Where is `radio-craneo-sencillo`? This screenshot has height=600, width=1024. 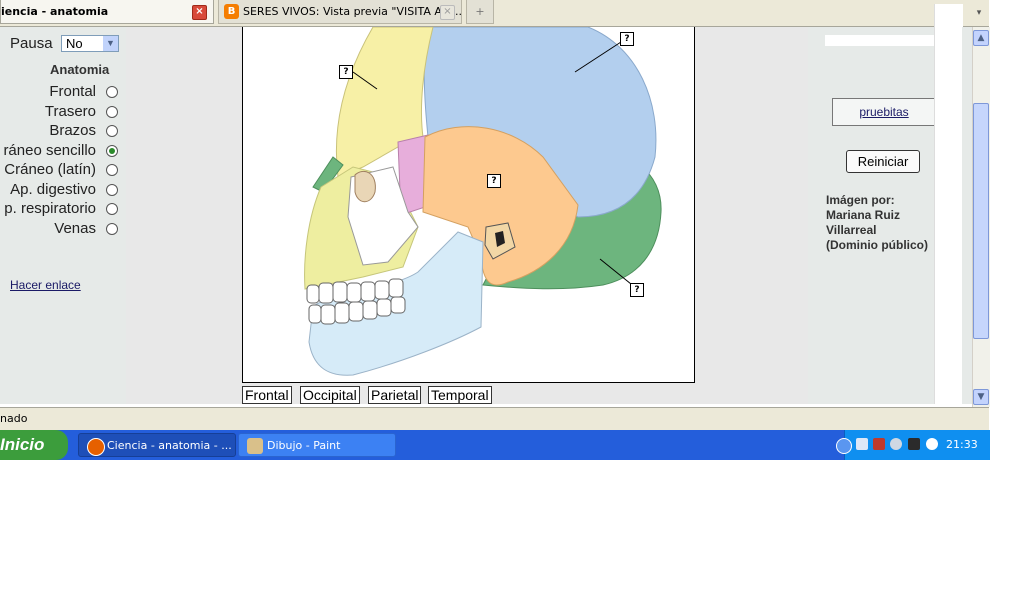 radio-craneo-sencillo is located at coordinates (112, 151).